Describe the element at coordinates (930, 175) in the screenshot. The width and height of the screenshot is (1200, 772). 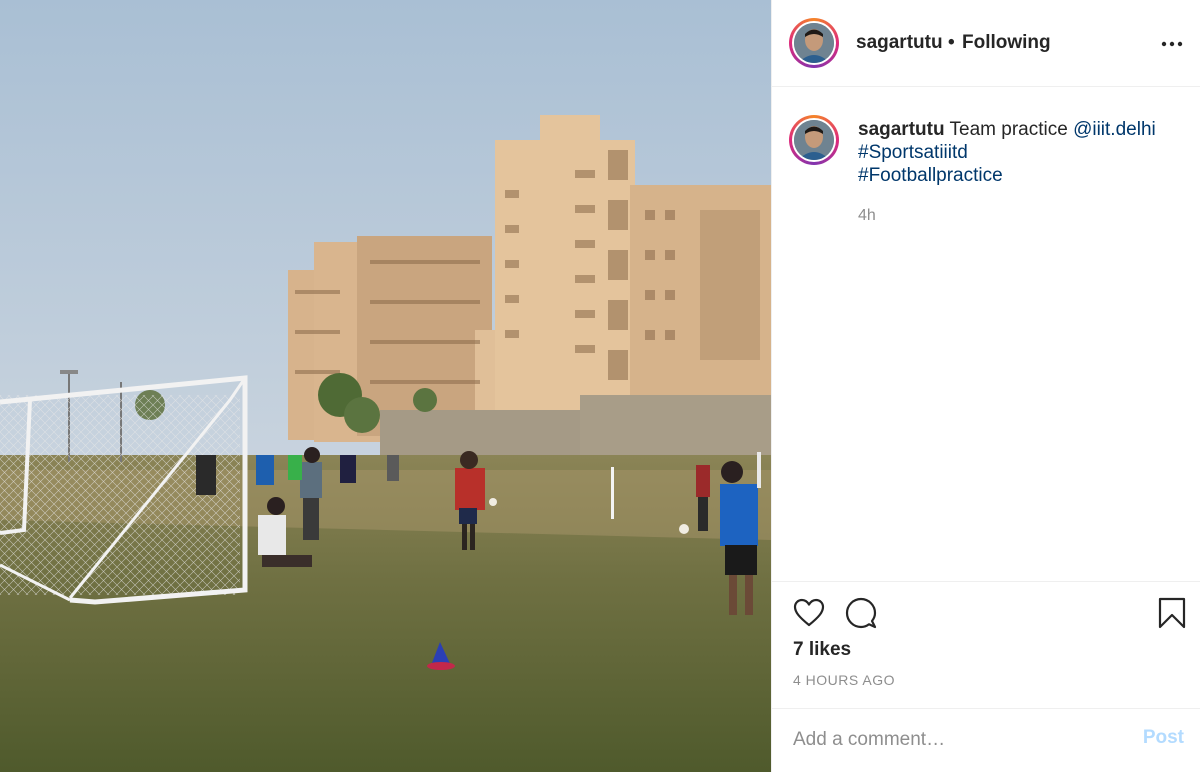
I see `hashtag-link: #Footballpractice` at that location.